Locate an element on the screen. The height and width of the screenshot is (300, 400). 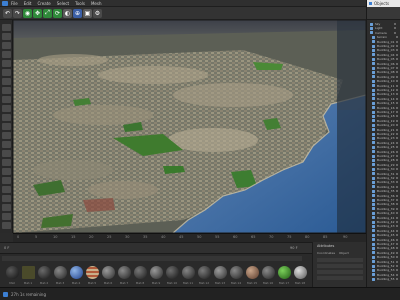
object-list-item: Building_31 is located at coordinates (385, 174).